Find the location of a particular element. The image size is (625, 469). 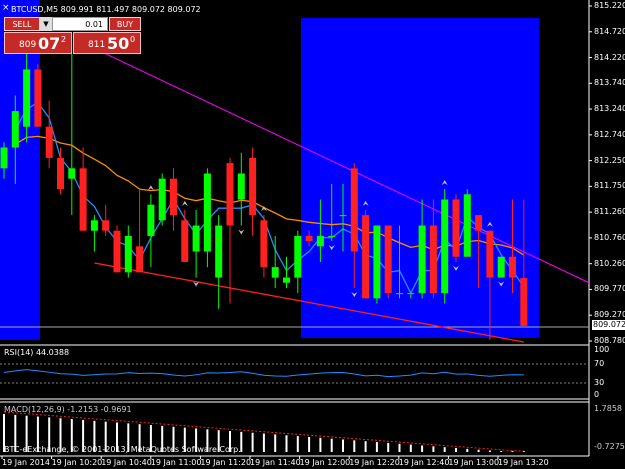

price-label: 815.220 is located at coordinates (609, 5).